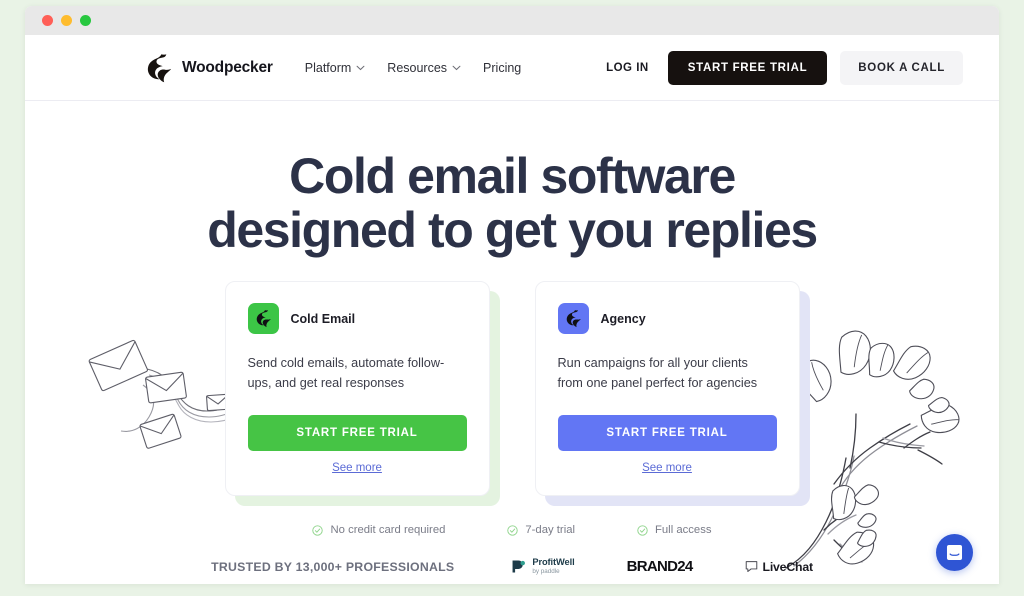  What do you see at coordinates (66, 20) in the screenshot?
I see `window-minimize-button` at bounding box center [66, 20].